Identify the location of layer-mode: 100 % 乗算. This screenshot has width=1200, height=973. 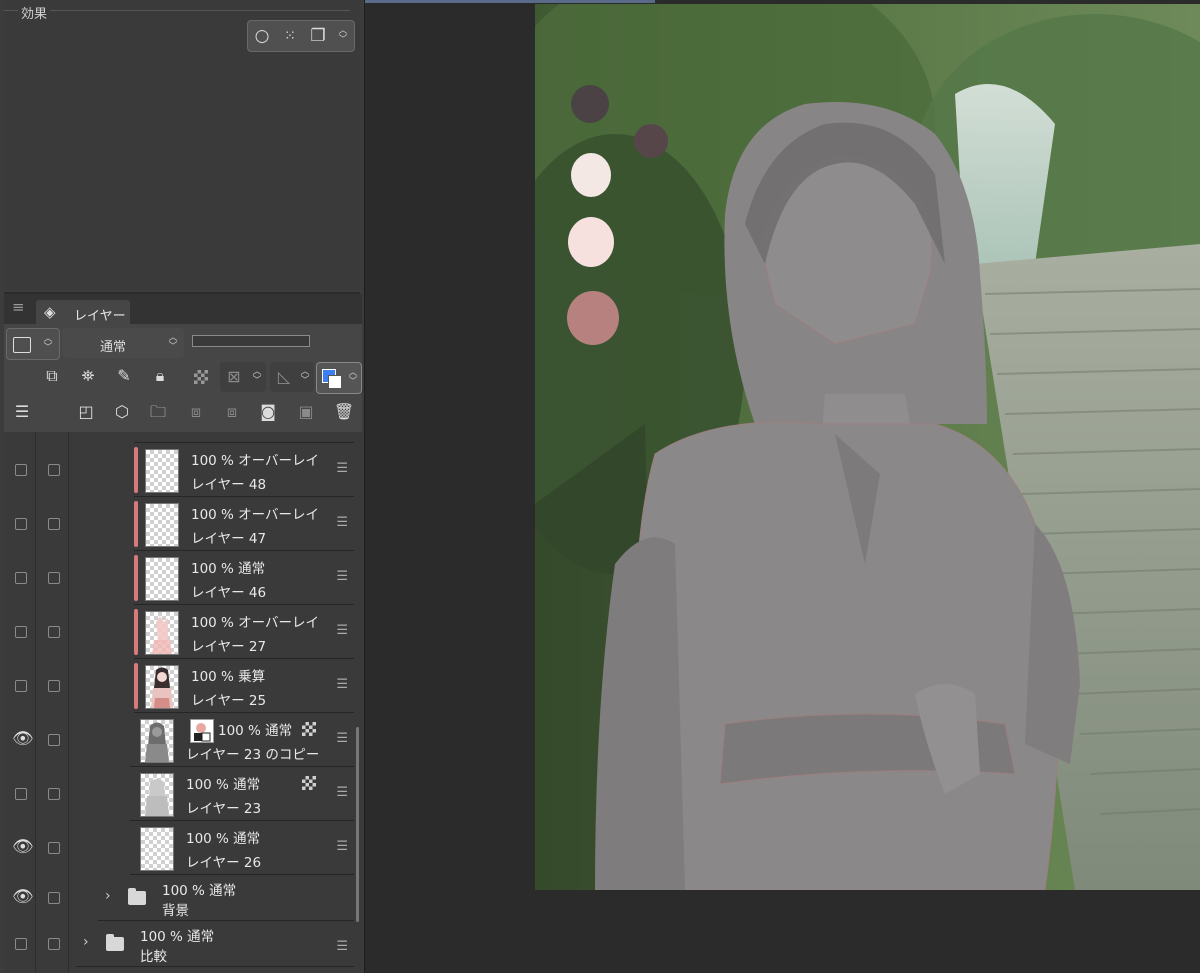
(228, 677).